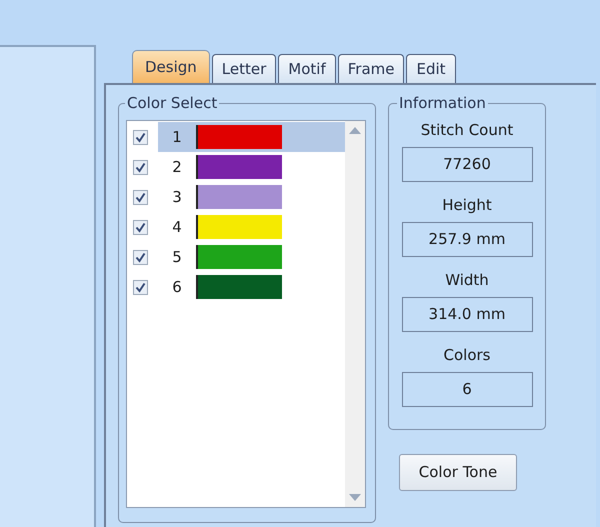  Describe the element at coordinates (307, 68) in the screenshot. I see `tab: Motif` at that location.